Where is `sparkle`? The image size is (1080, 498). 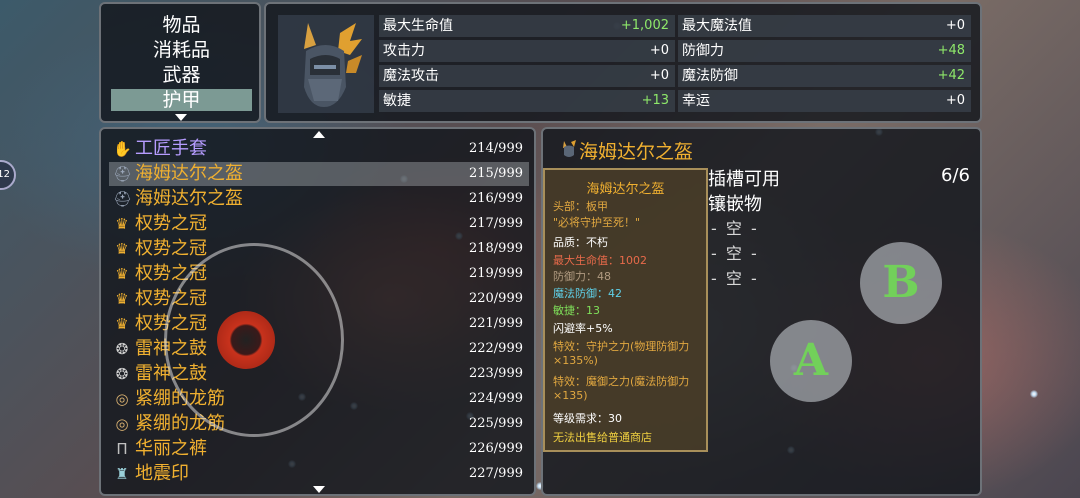
sparkle is located at coordinates (1034, 394).